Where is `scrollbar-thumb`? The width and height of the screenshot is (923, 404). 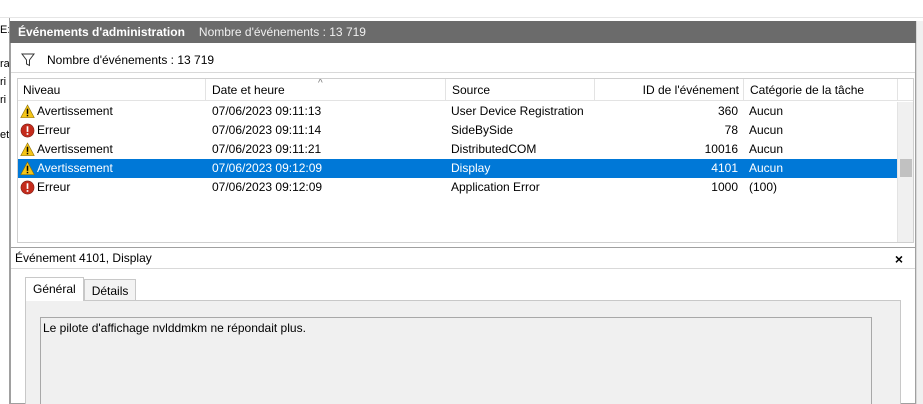
scrollbar-thumb is located at coordinates (906, 168).